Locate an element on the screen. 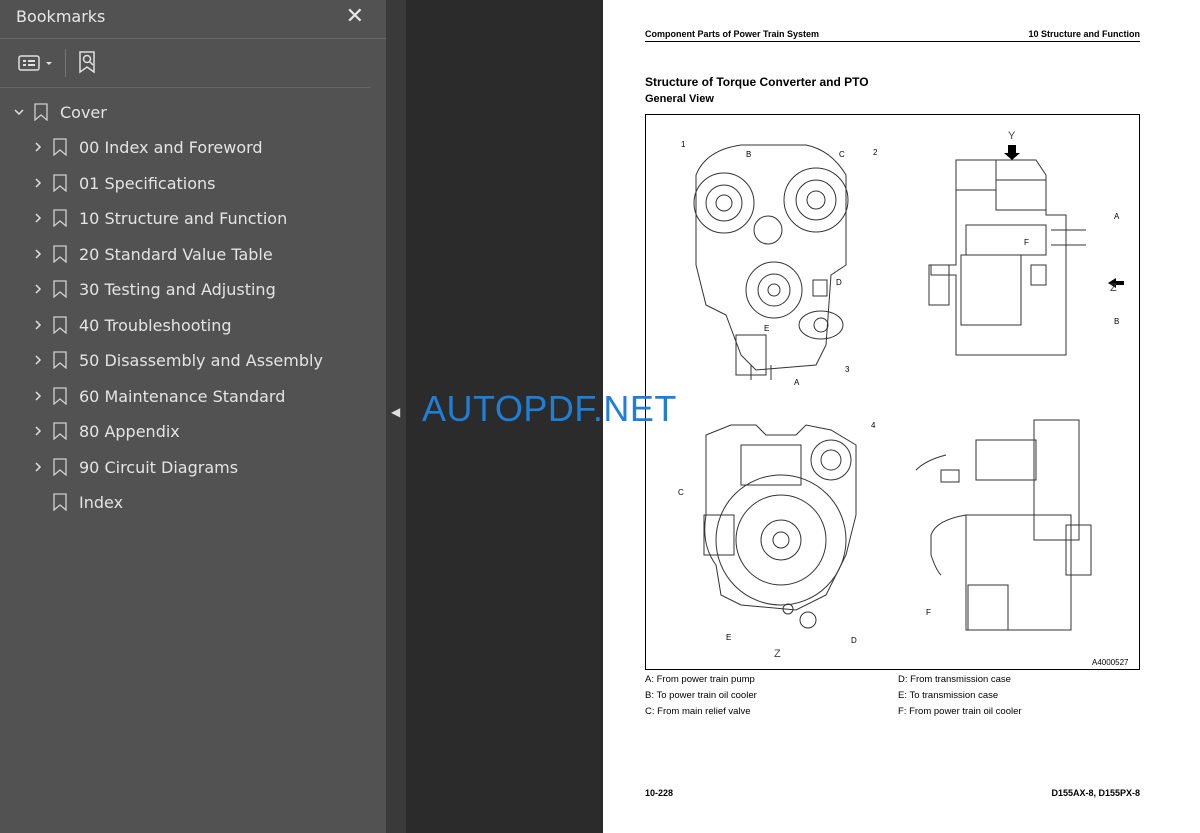 Image resolution: width=1200 pixels, height=833 pixels. bookmarks-toolbar is located at coordinates (185, 63).